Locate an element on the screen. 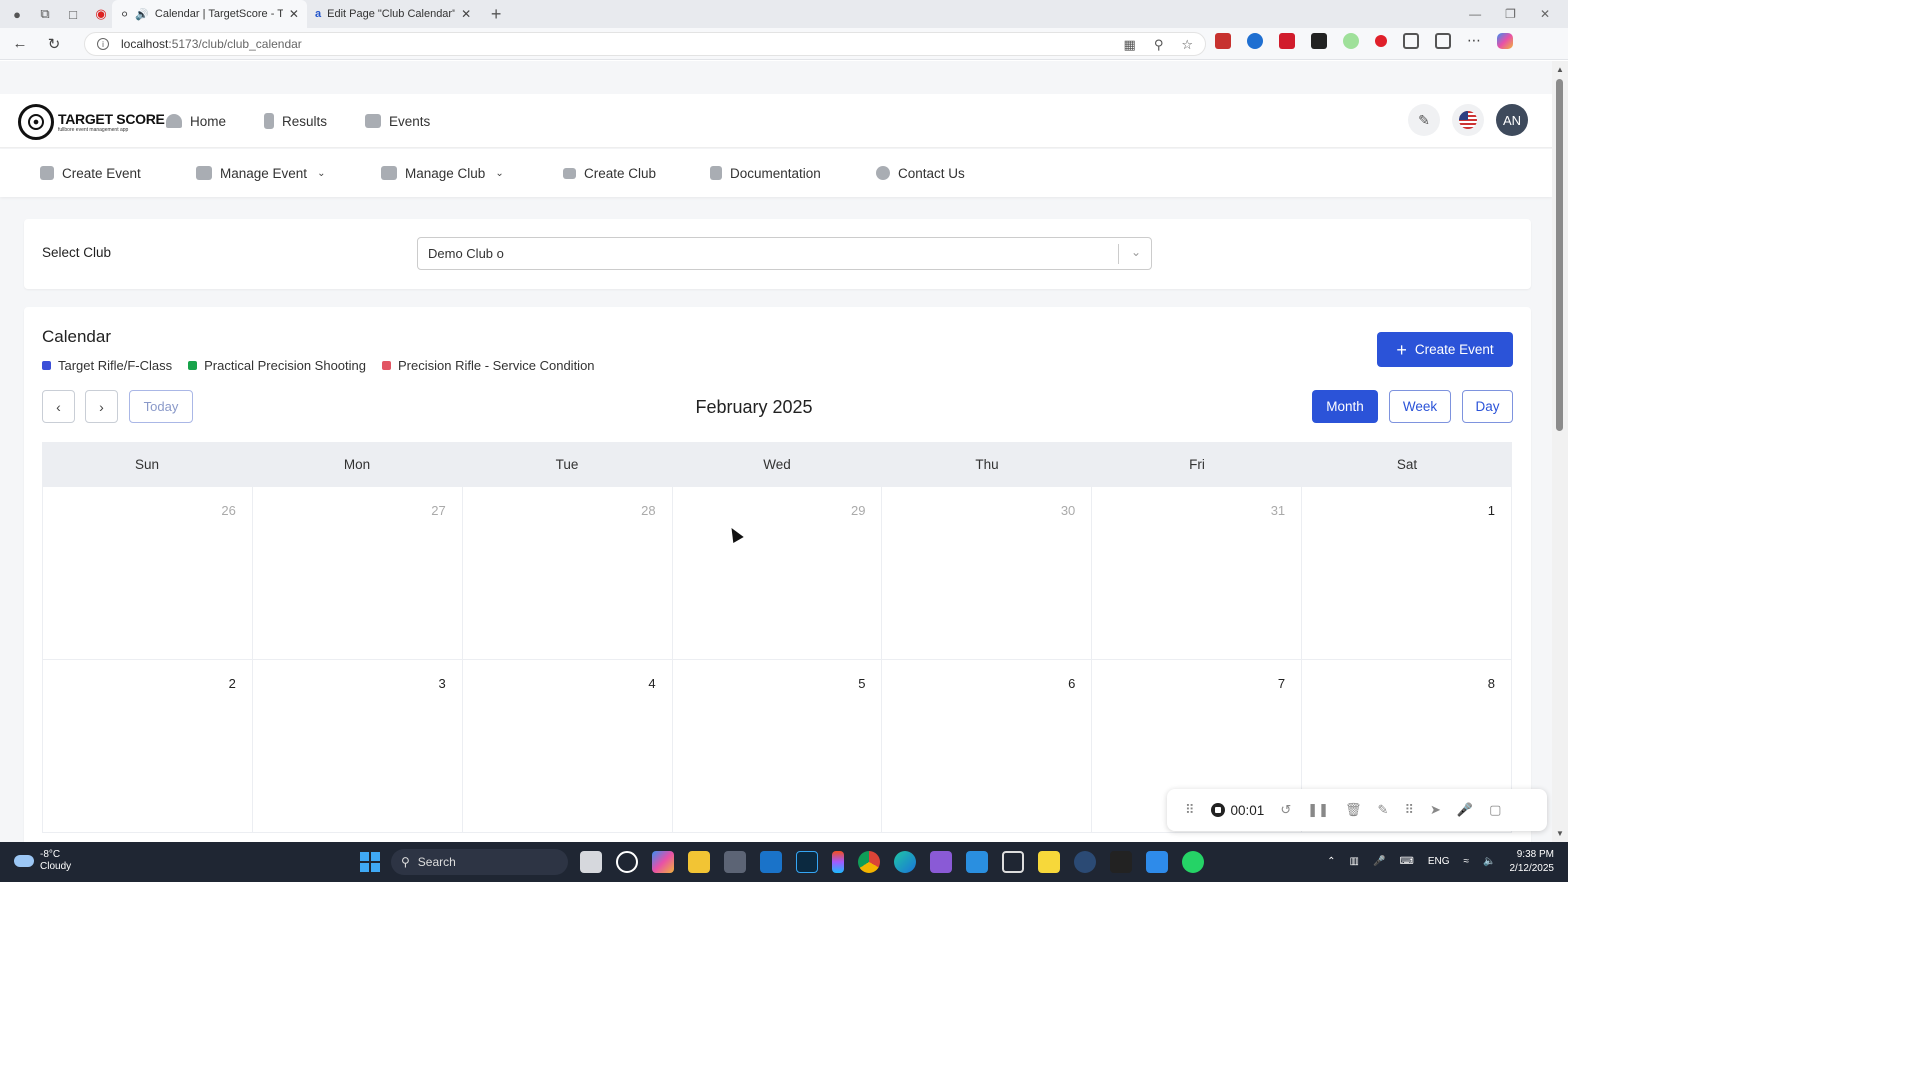 This screenshot has width=1920, height=1080. subnav-create-event: Create Event is located at coordinates (90, 173).